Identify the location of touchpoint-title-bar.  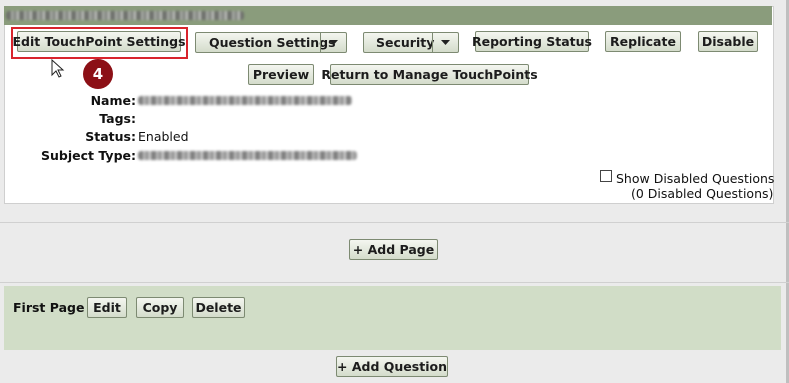
(388, 15).